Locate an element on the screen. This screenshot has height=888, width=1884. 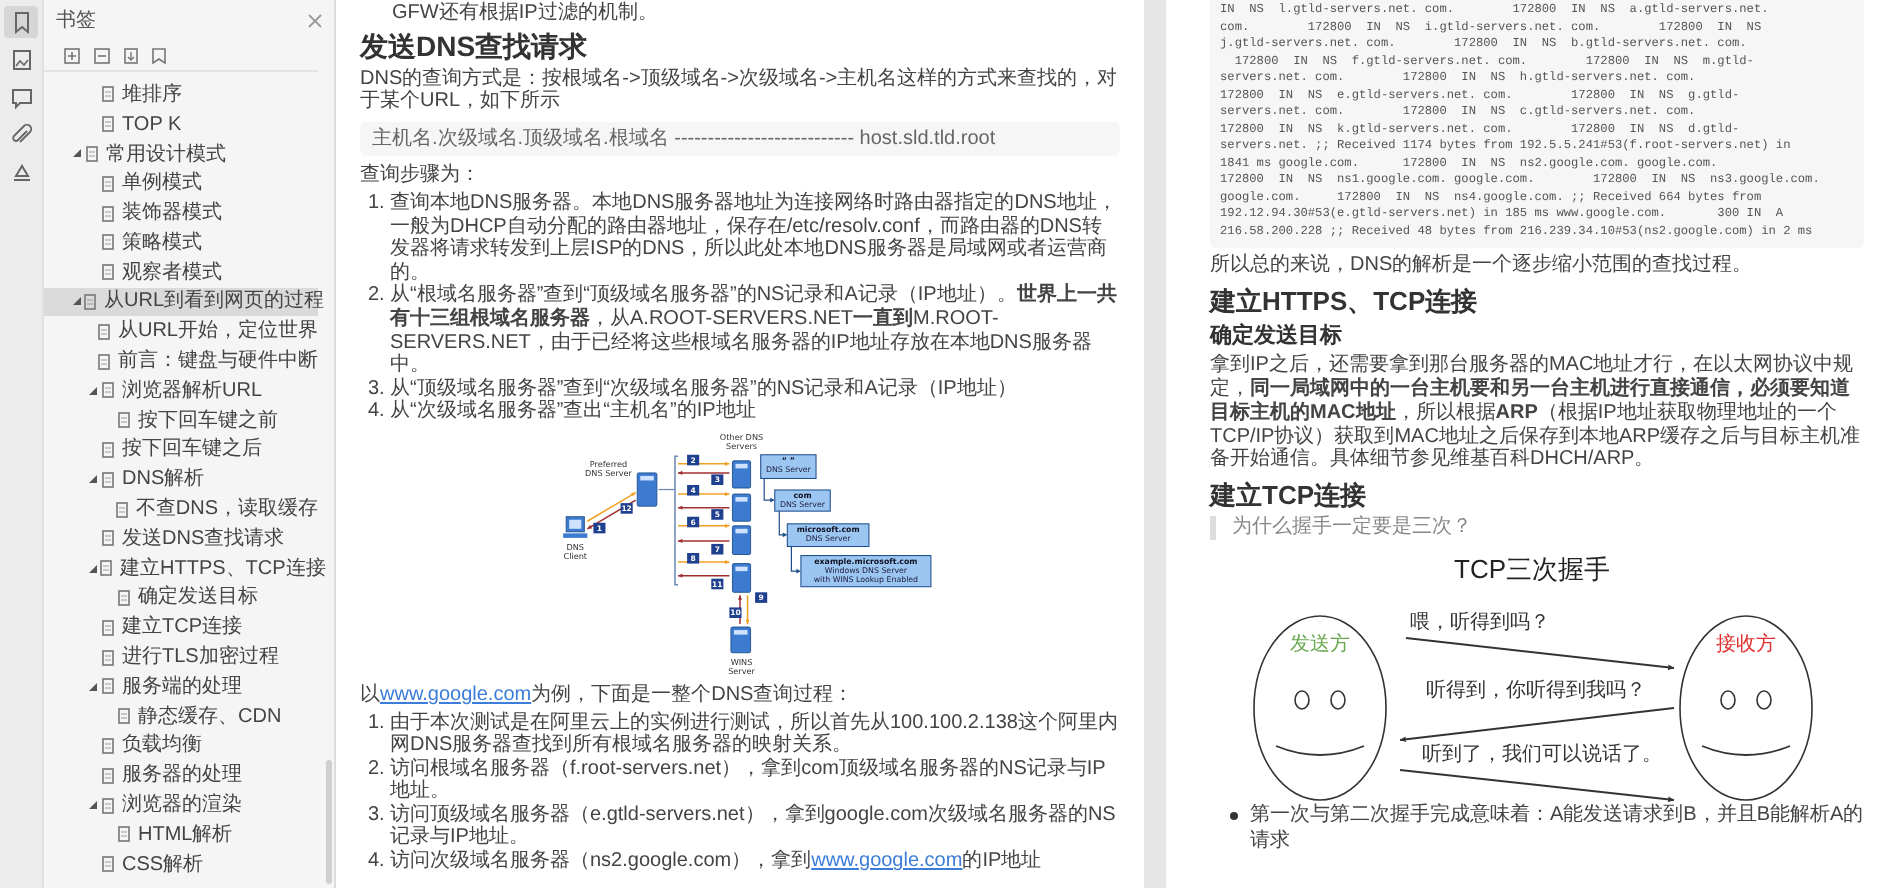
text-line: GFW还有根据IP过滤的机制。 is located at coordinates (525, 13).